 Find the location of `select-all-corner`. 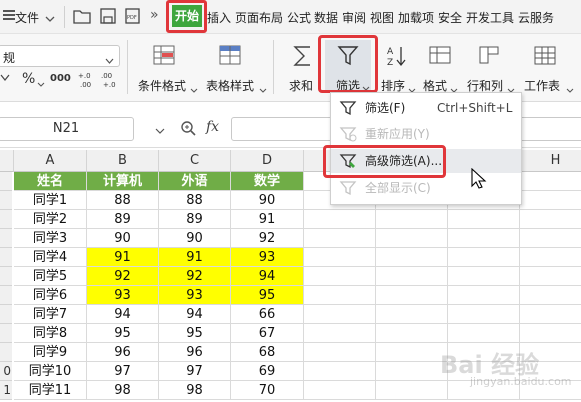

select-all-corner is located at coordinates (7, 161).